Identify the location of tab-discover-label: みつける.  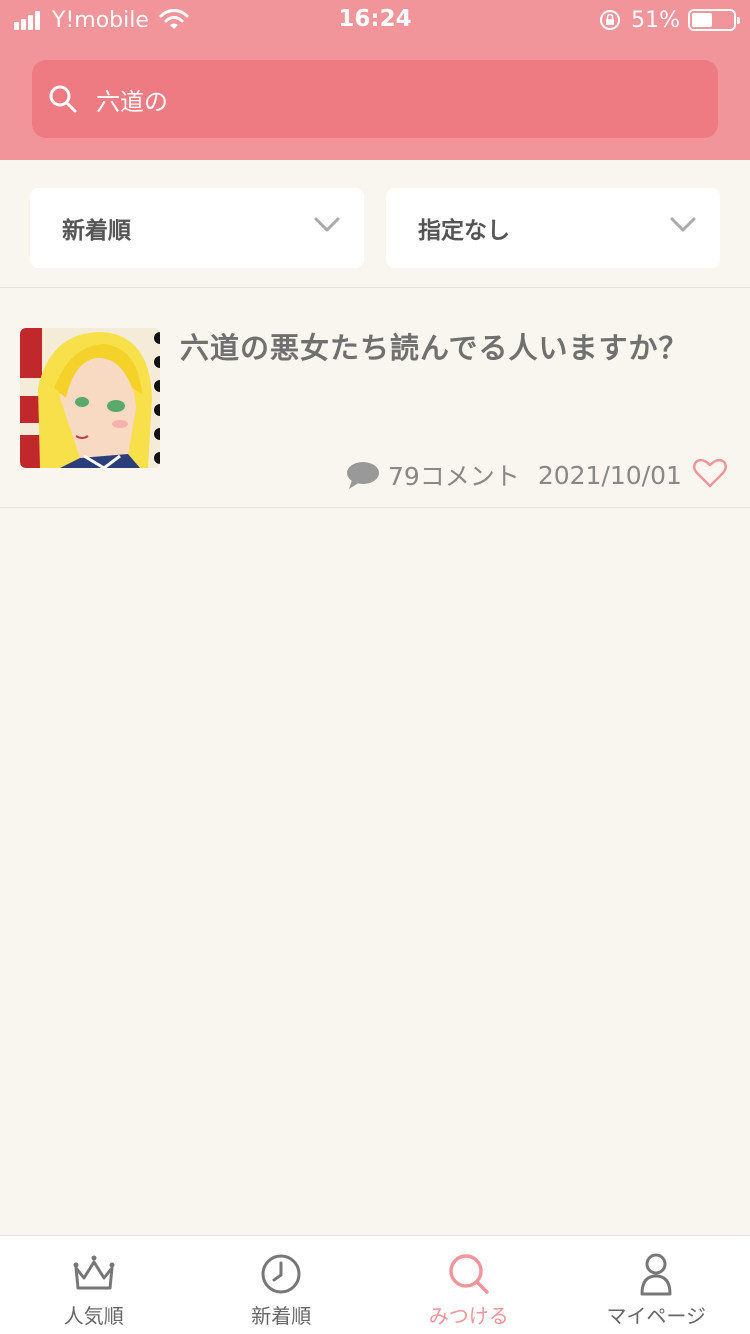
(468, 1316).